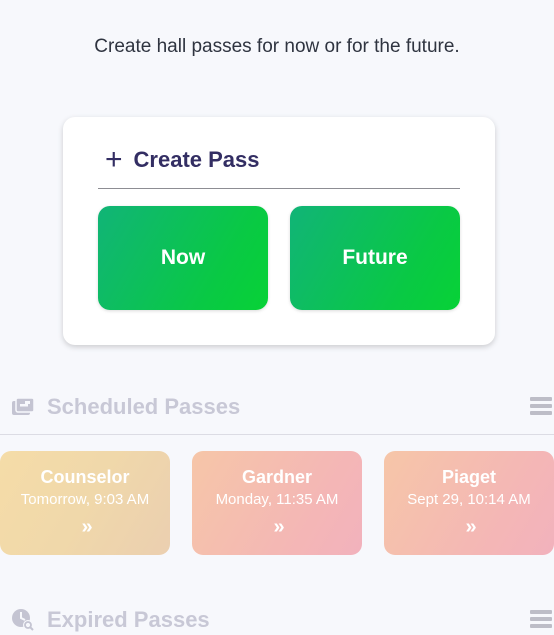 The height and width of the screenshot is (635, 554). Describe the element at coordinates (279, 188) in the screenshot. I see `divider` at that location.